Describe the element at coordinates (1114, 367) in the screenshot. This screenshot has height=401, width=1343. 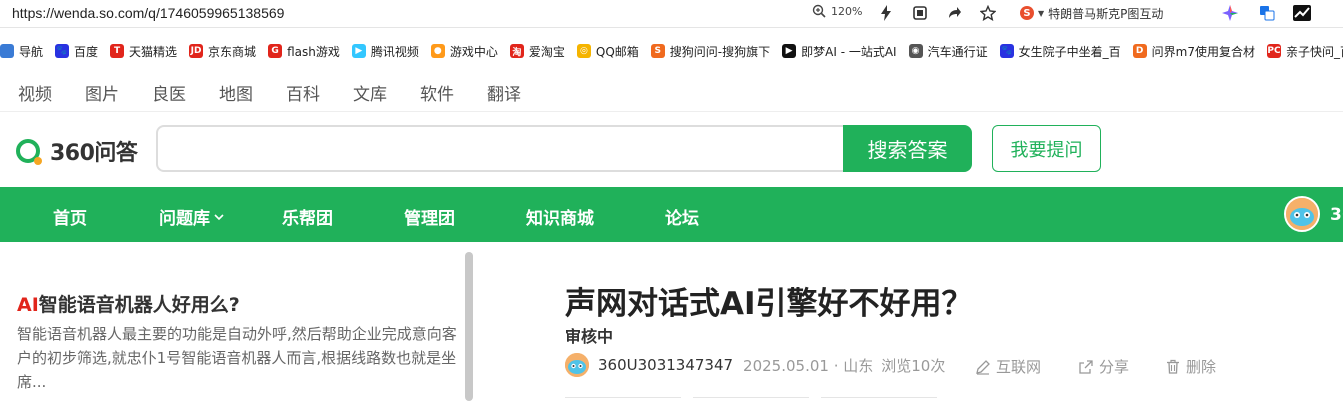
I see `share-label: 分享` at that location.